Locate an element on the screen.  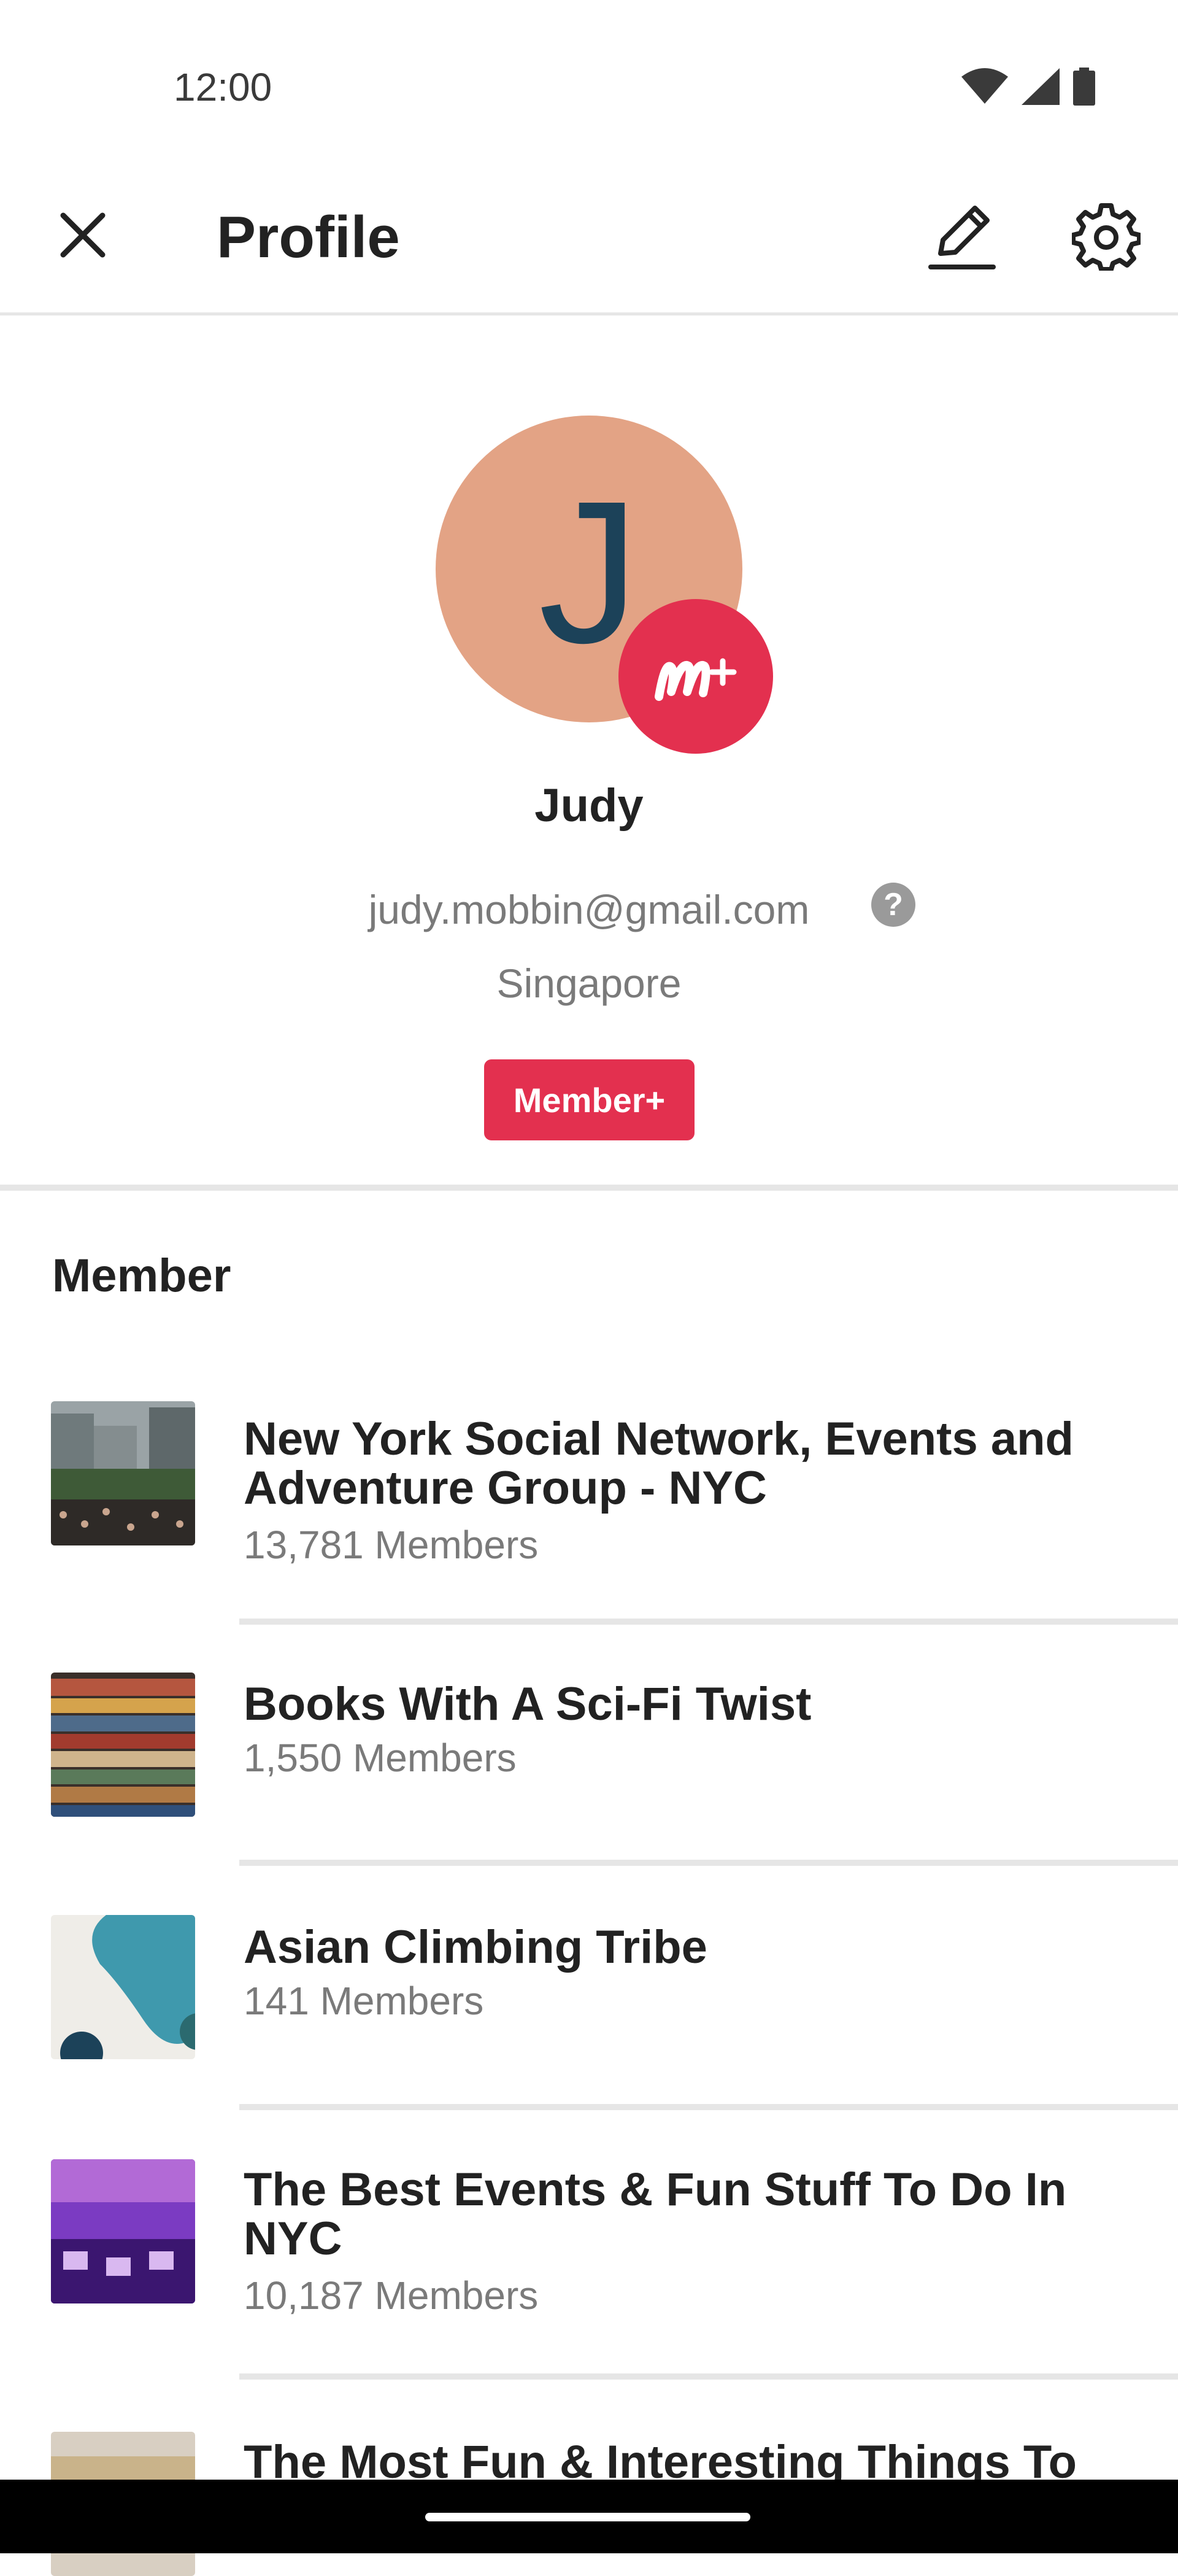
member-plus-icon is located at coordinates (695, 676).